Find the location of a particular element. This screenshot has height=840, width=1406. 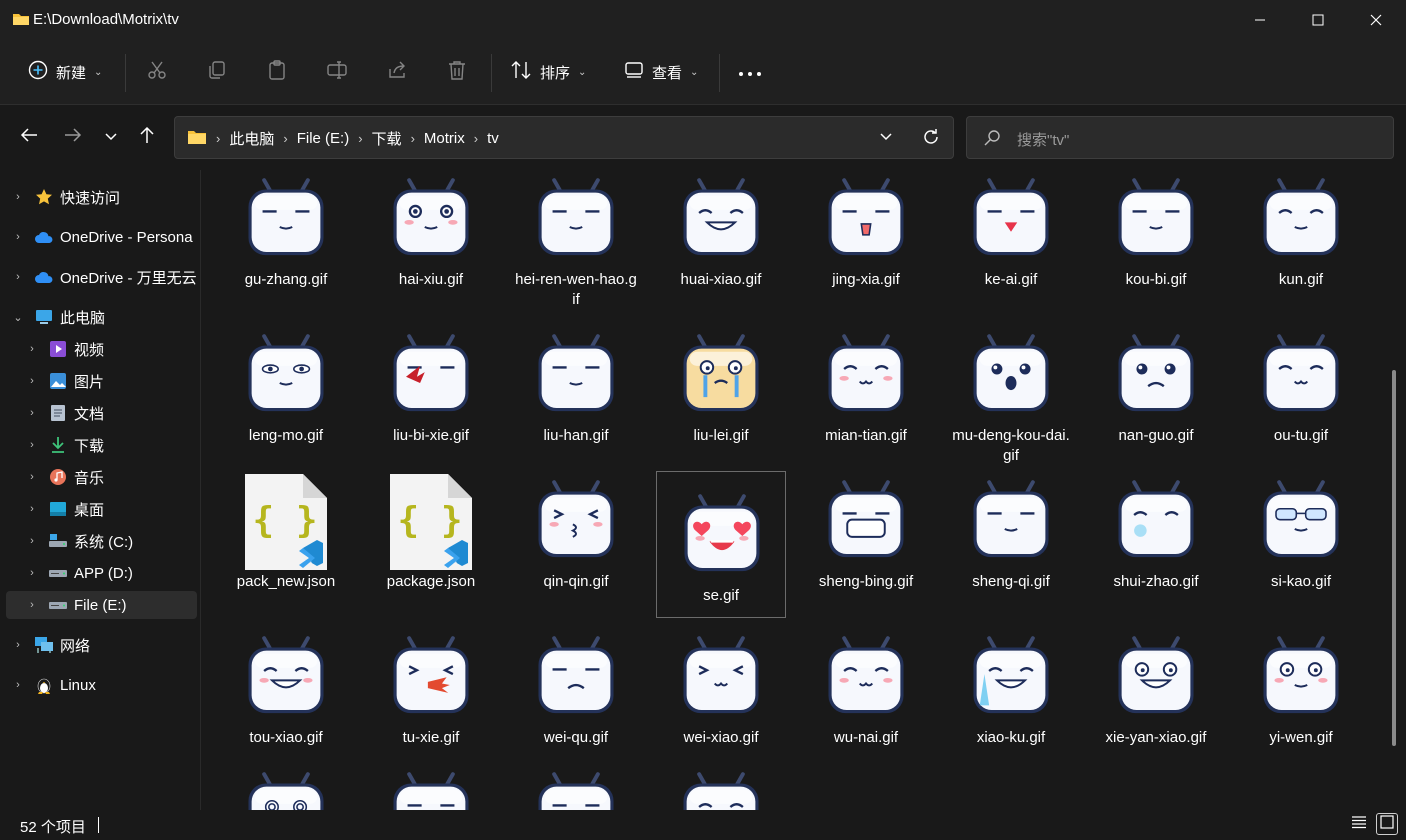

sidebar-item: › Linux is located at coordinates (101, 685).